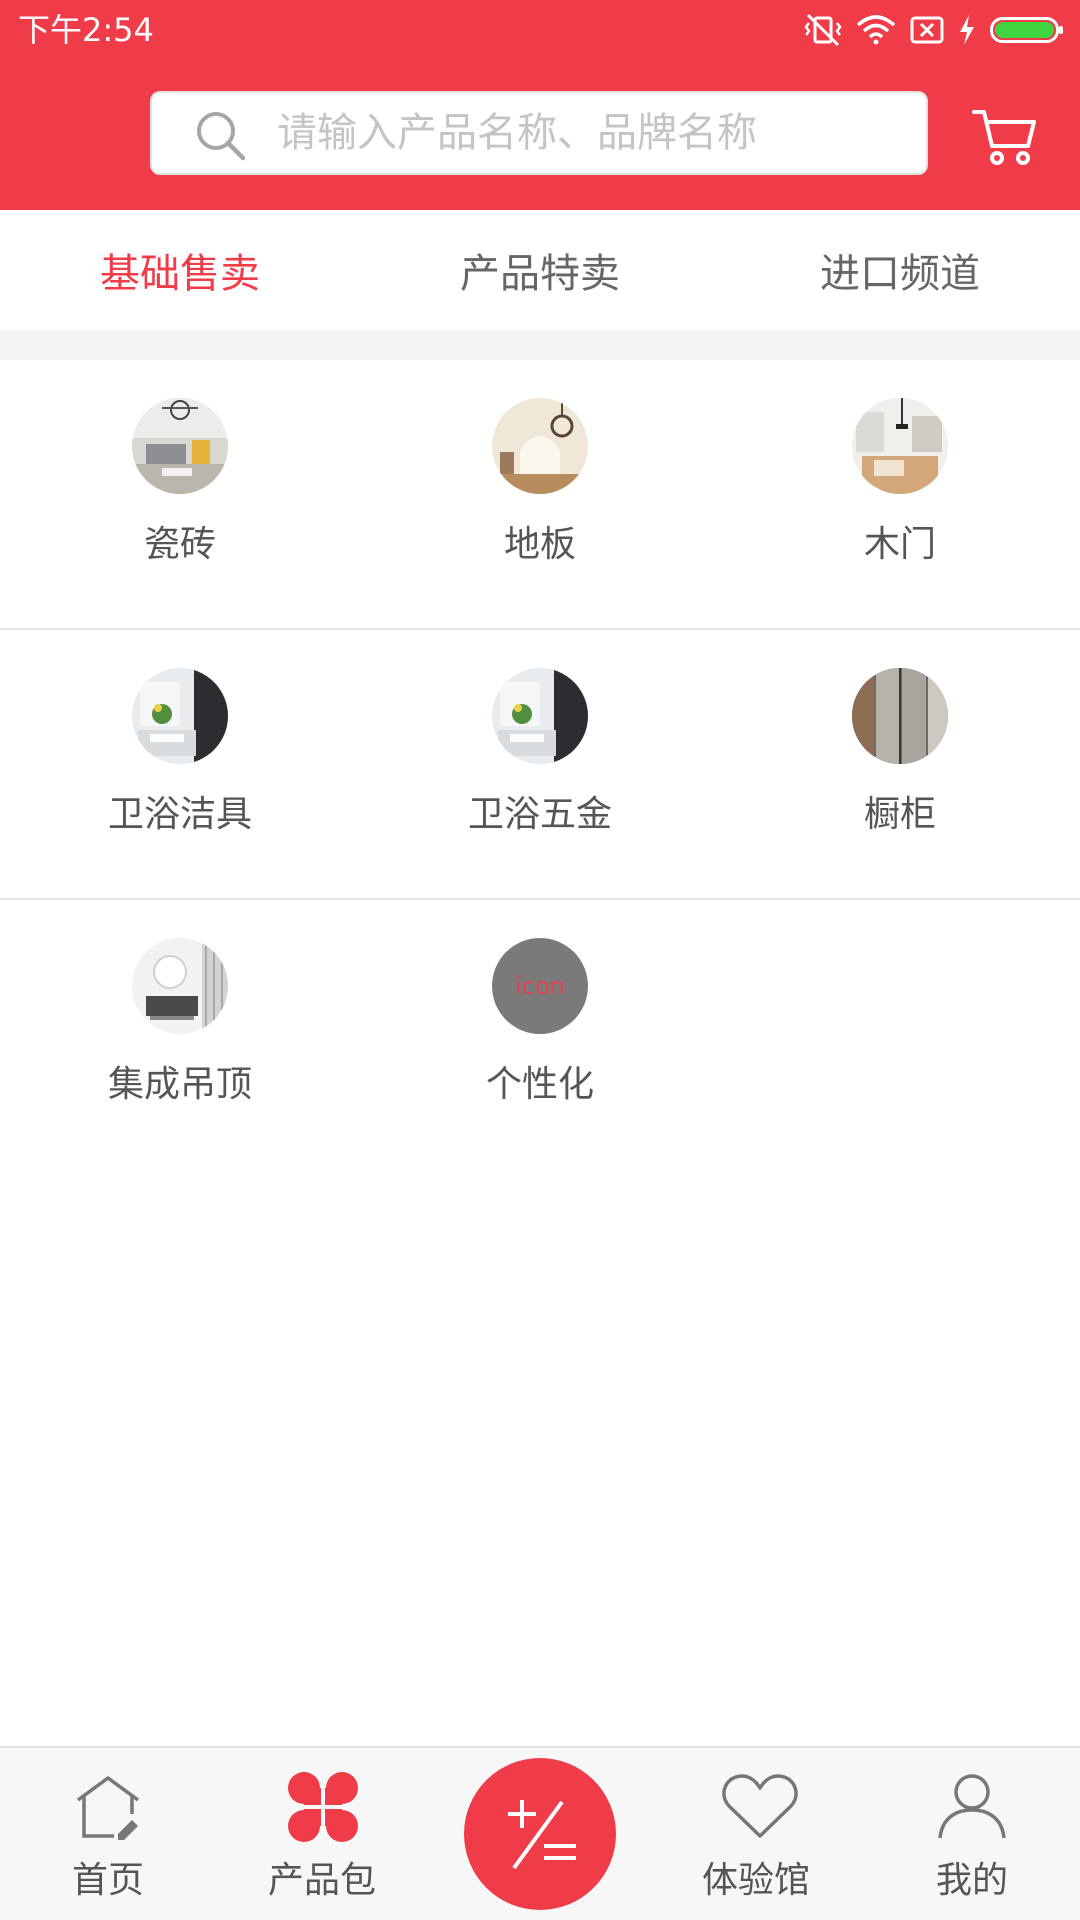  Describe the element at coordinates (180, 446) in the screenshot. I see `tile-thumbnail` at that location.